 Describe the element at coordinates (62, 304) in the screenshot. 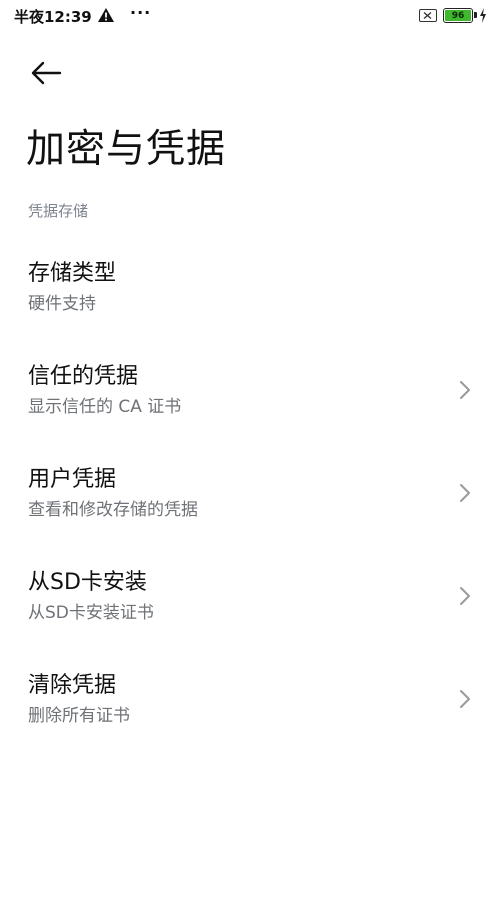

I see `item-subtitle: 硬件支持` at that location.